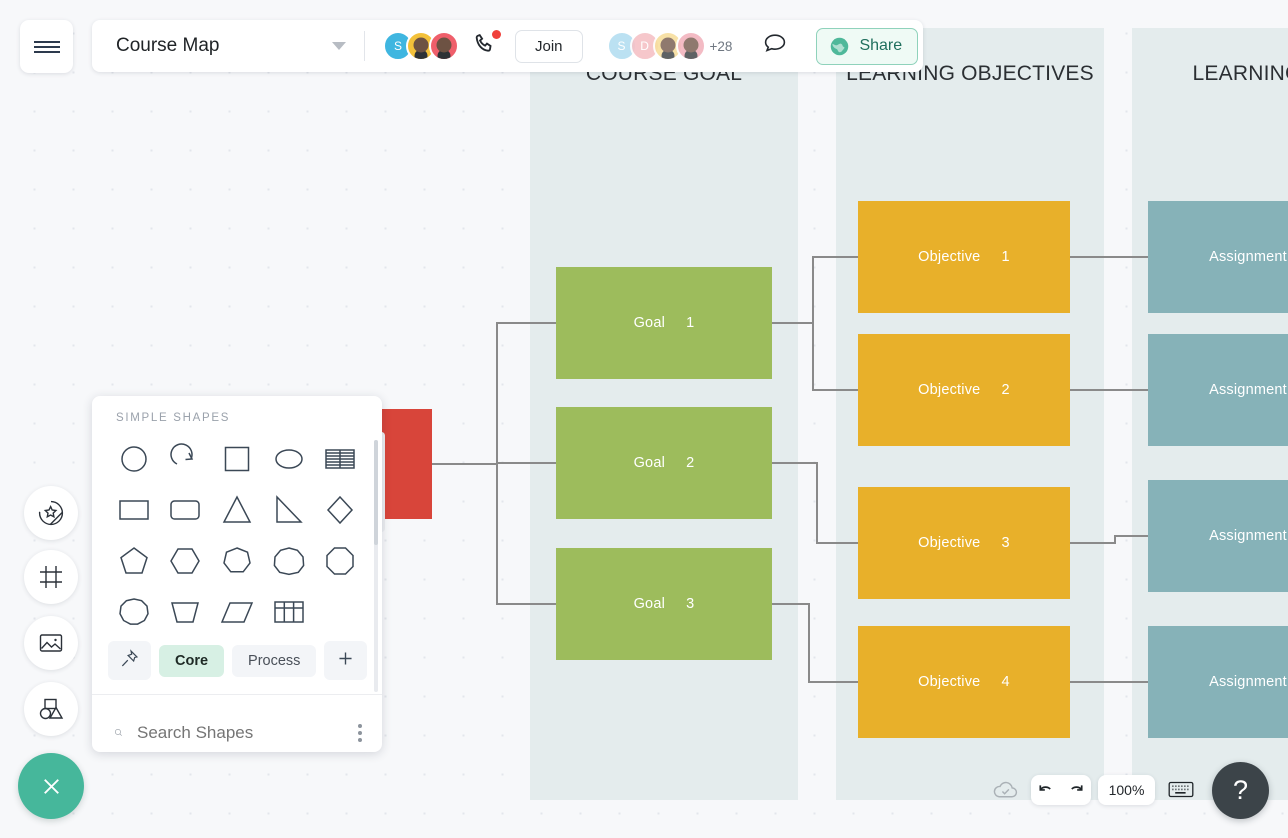  Describe the element at coordinates (721, 46) in the screenshot. I see `viewer-overflow-count: +28` at that location.